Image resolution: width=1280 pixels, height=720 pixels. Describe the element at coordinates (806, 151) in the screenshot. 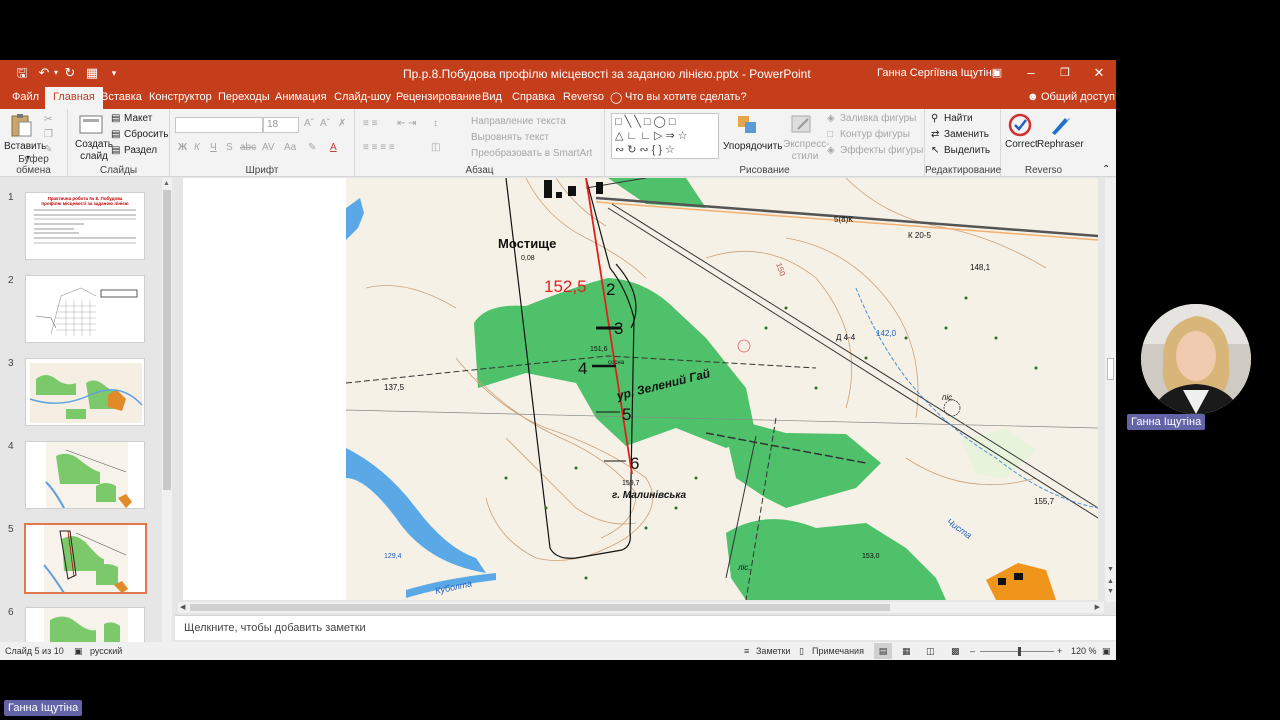

I see `quick-styles-button: Экспресс-стили` at that location.